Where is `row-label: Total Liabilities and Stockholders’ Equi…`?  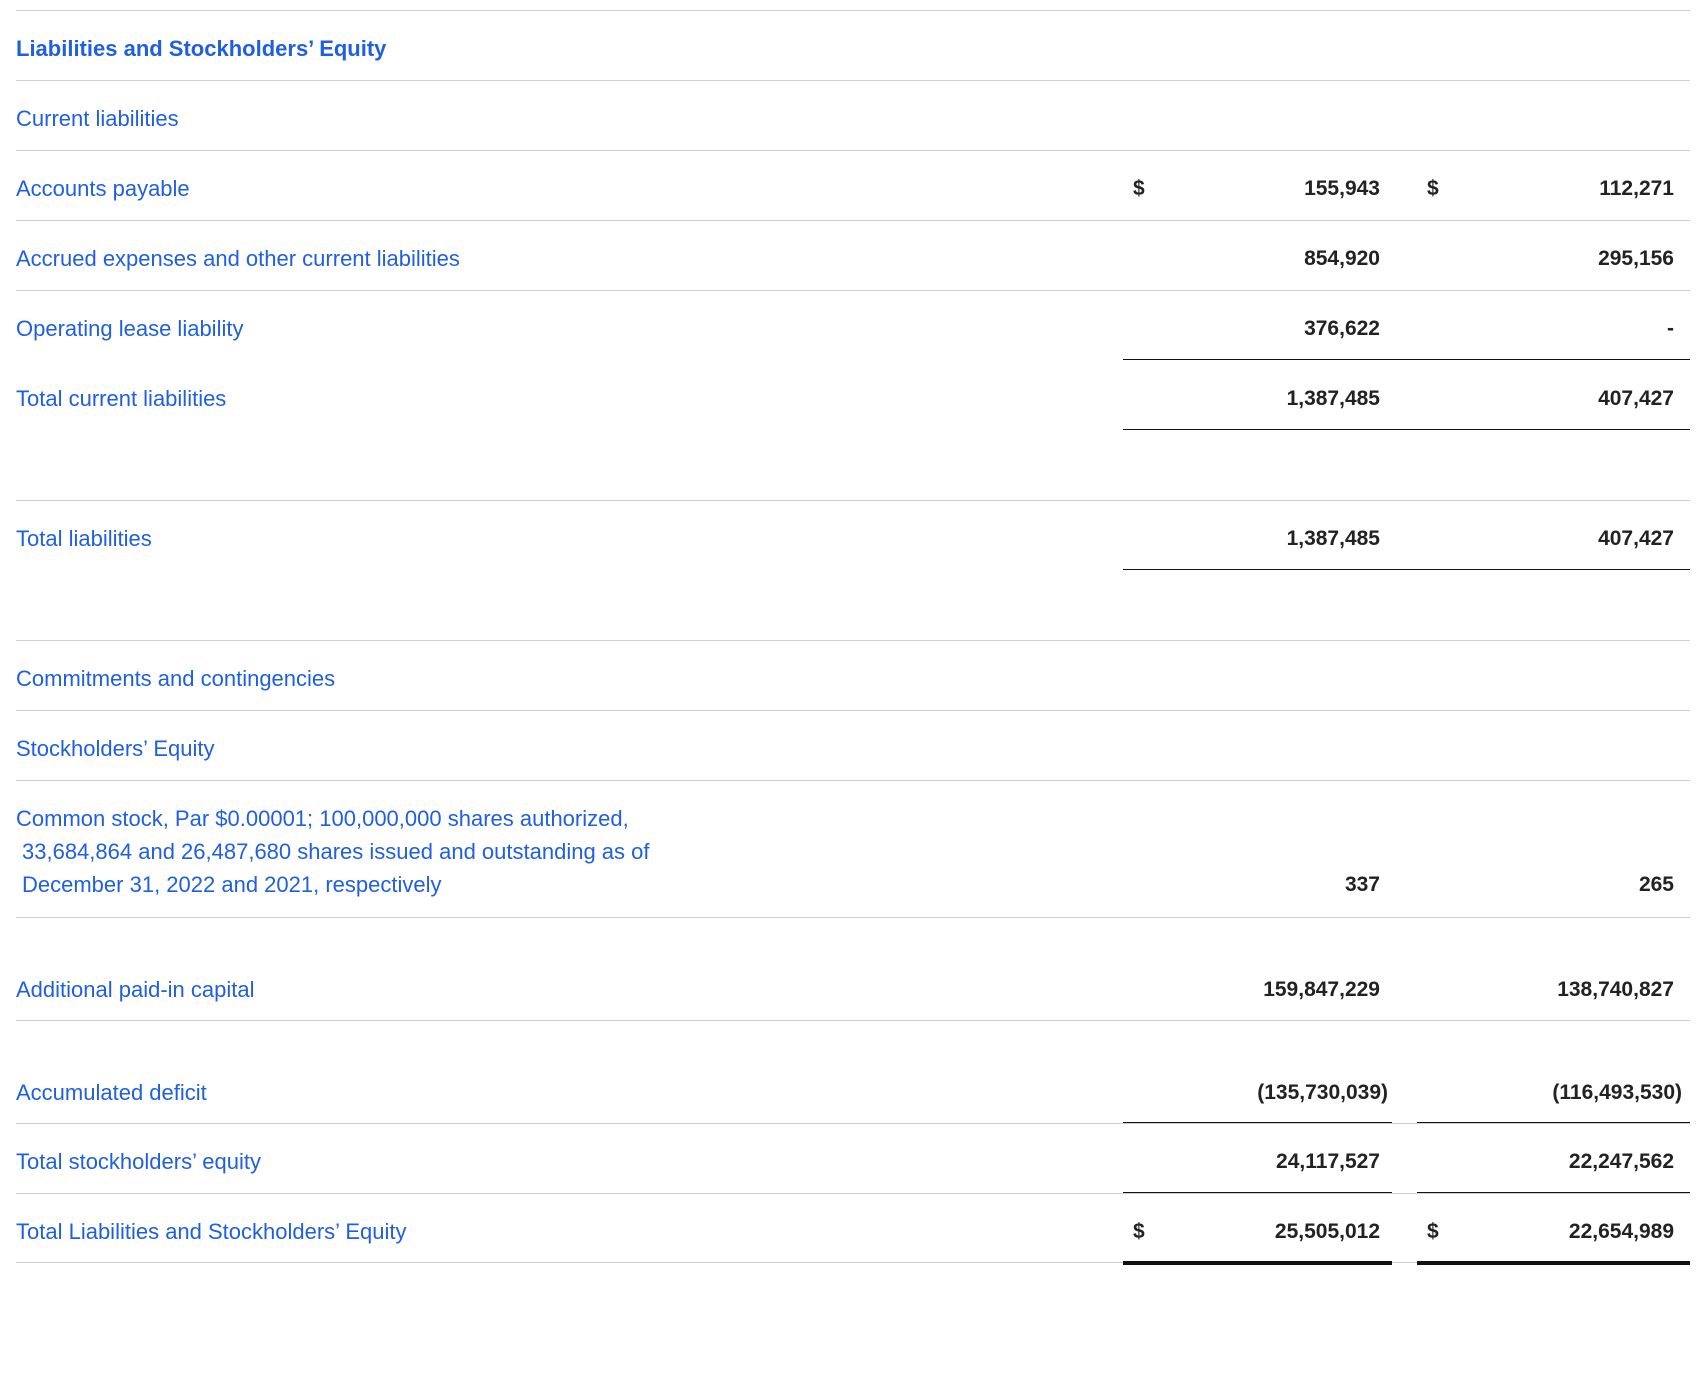 row-label: Total Liabilities and Stockholders’ Equi… is located at coordinates (211, 1231).